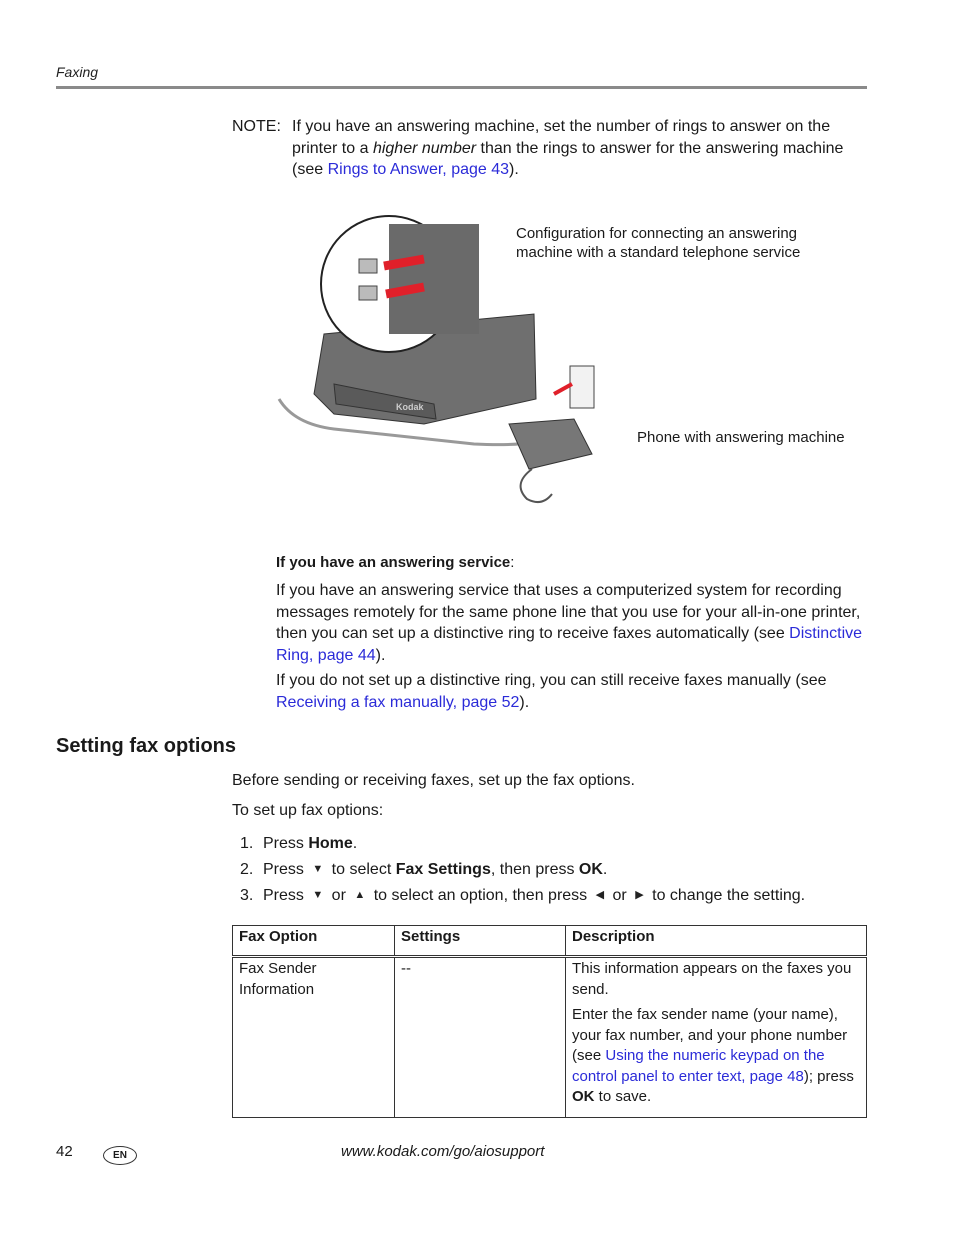  Describe the element at coordinates (480, 1037) in the screenshot. I see `cell-settings: --` at that location.